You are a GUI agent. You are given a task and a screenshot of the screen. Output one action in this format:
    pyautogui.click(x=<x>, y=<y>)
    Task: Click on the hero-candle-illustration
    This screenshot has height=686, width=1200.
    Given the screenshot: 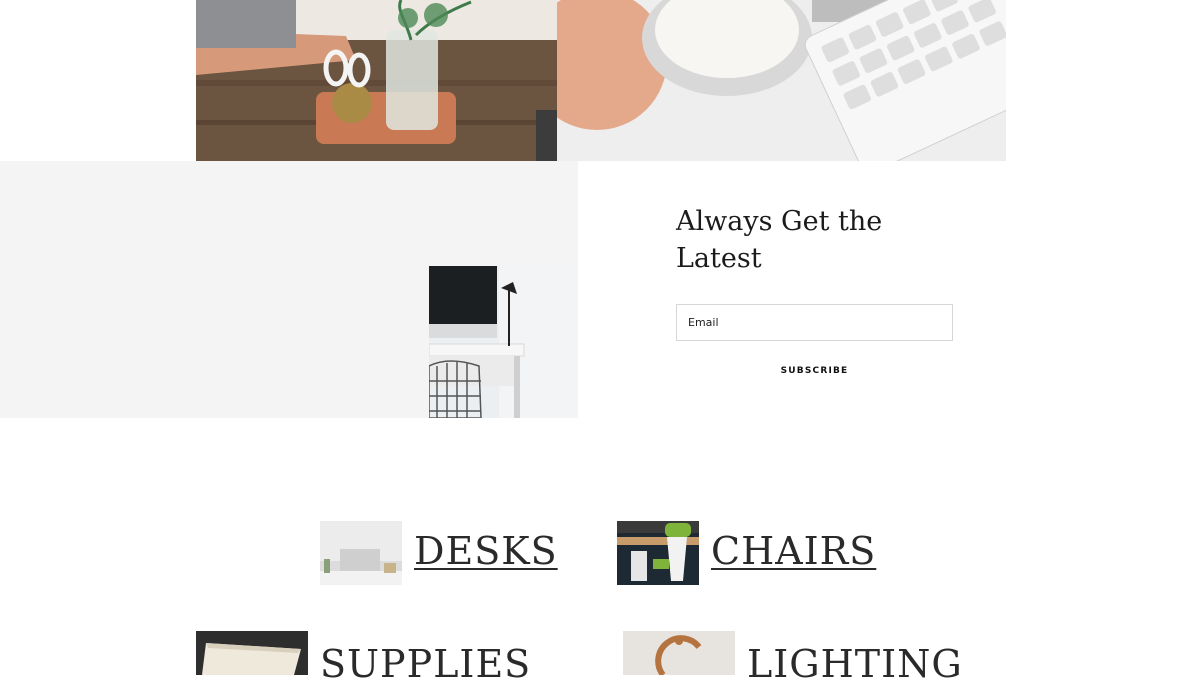 What is the action you would take?
    pyautogui.click(x=781, y=80)
    